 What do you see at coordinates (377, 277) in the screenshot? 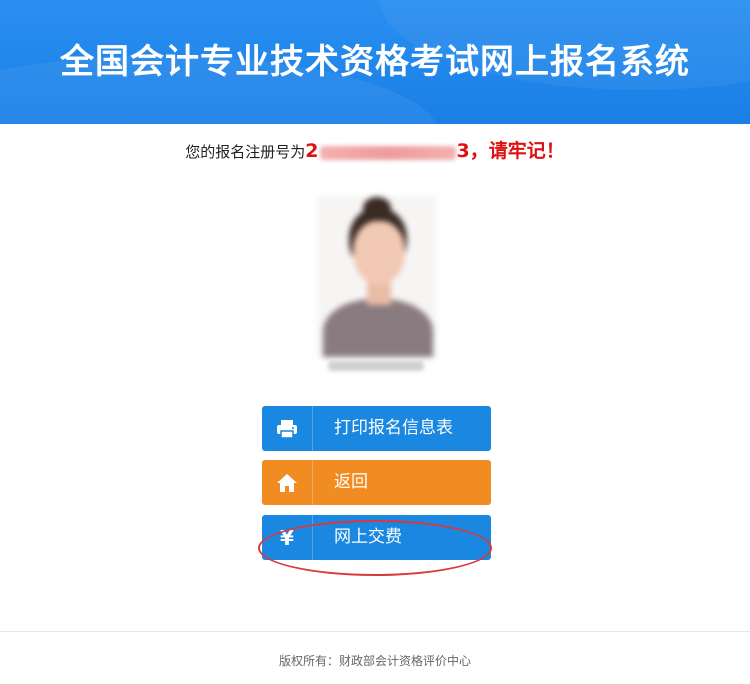
I see `applicant-photo` at bounding box center [377, 277].